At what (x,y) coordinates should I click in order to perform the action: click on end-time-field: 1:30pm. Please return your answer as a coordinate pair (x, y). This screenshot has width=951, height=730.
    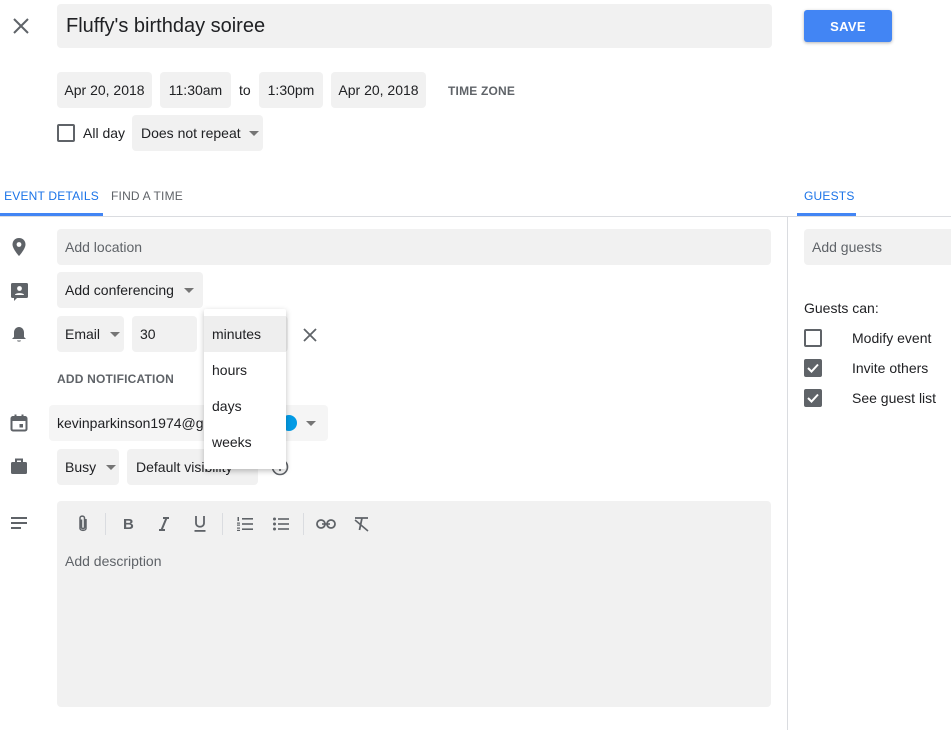
    Looking at the image, I should click on (291, 90).